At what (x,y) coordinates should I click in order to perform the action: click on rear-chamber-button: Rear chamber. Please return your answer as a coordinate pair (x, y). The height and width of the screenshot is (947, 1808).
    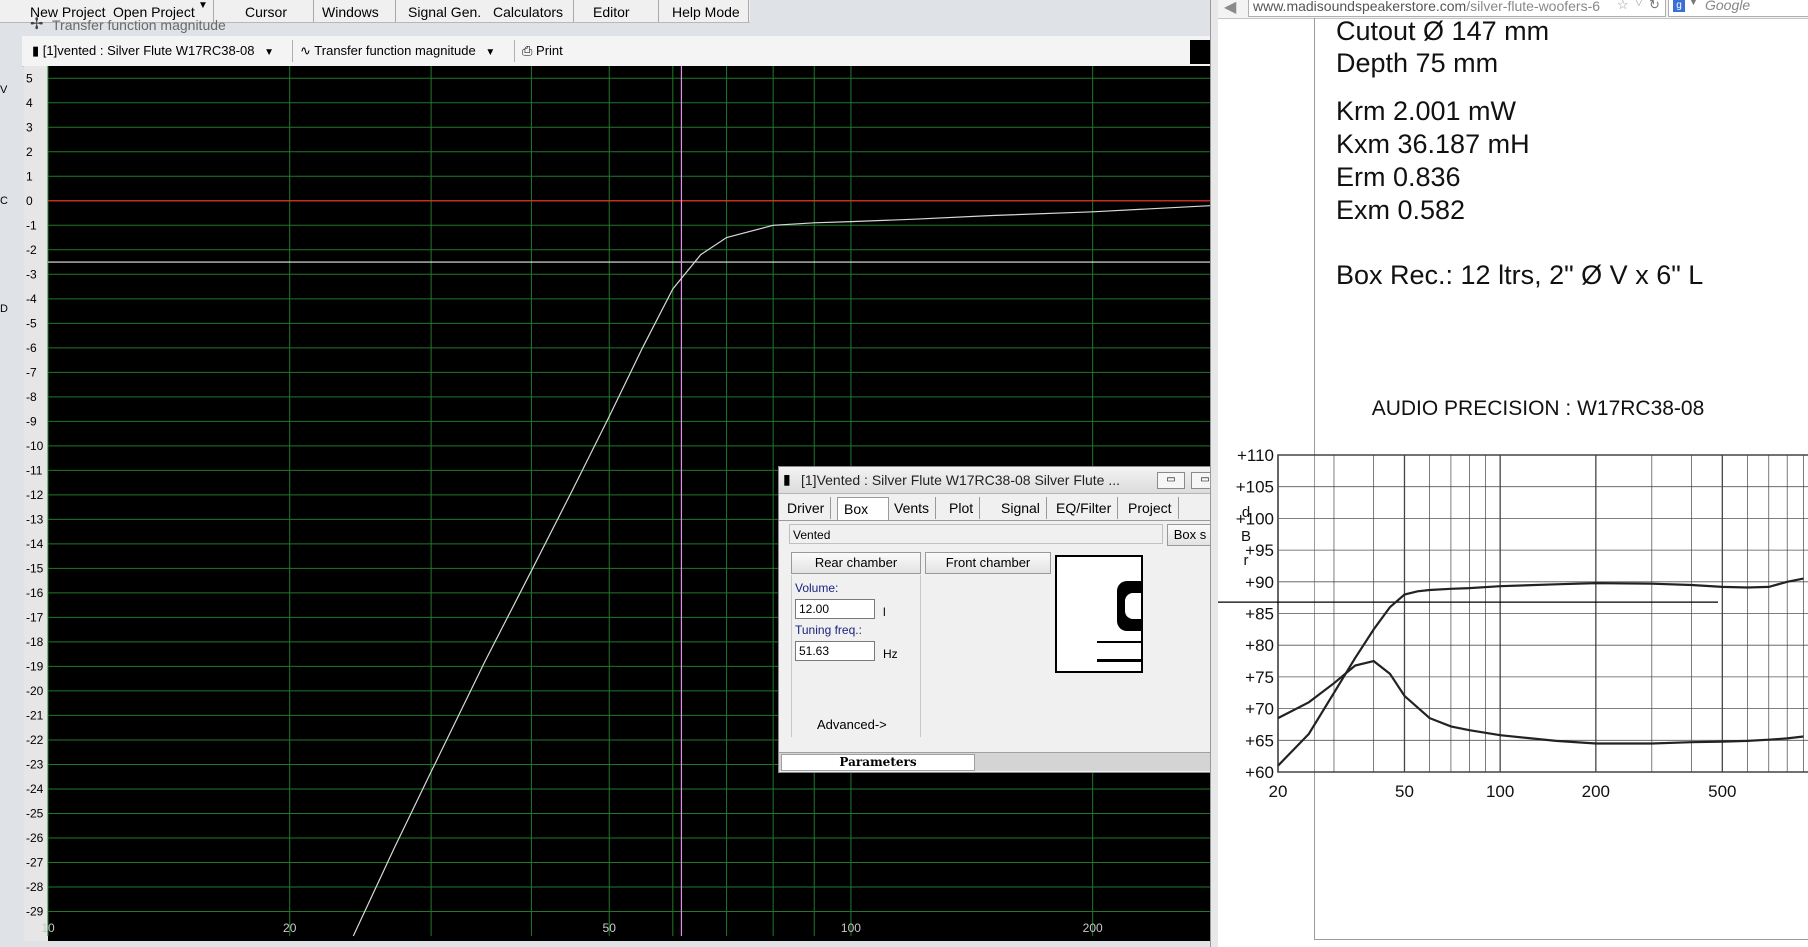
    Looking at the image, I should click on (856, 563).